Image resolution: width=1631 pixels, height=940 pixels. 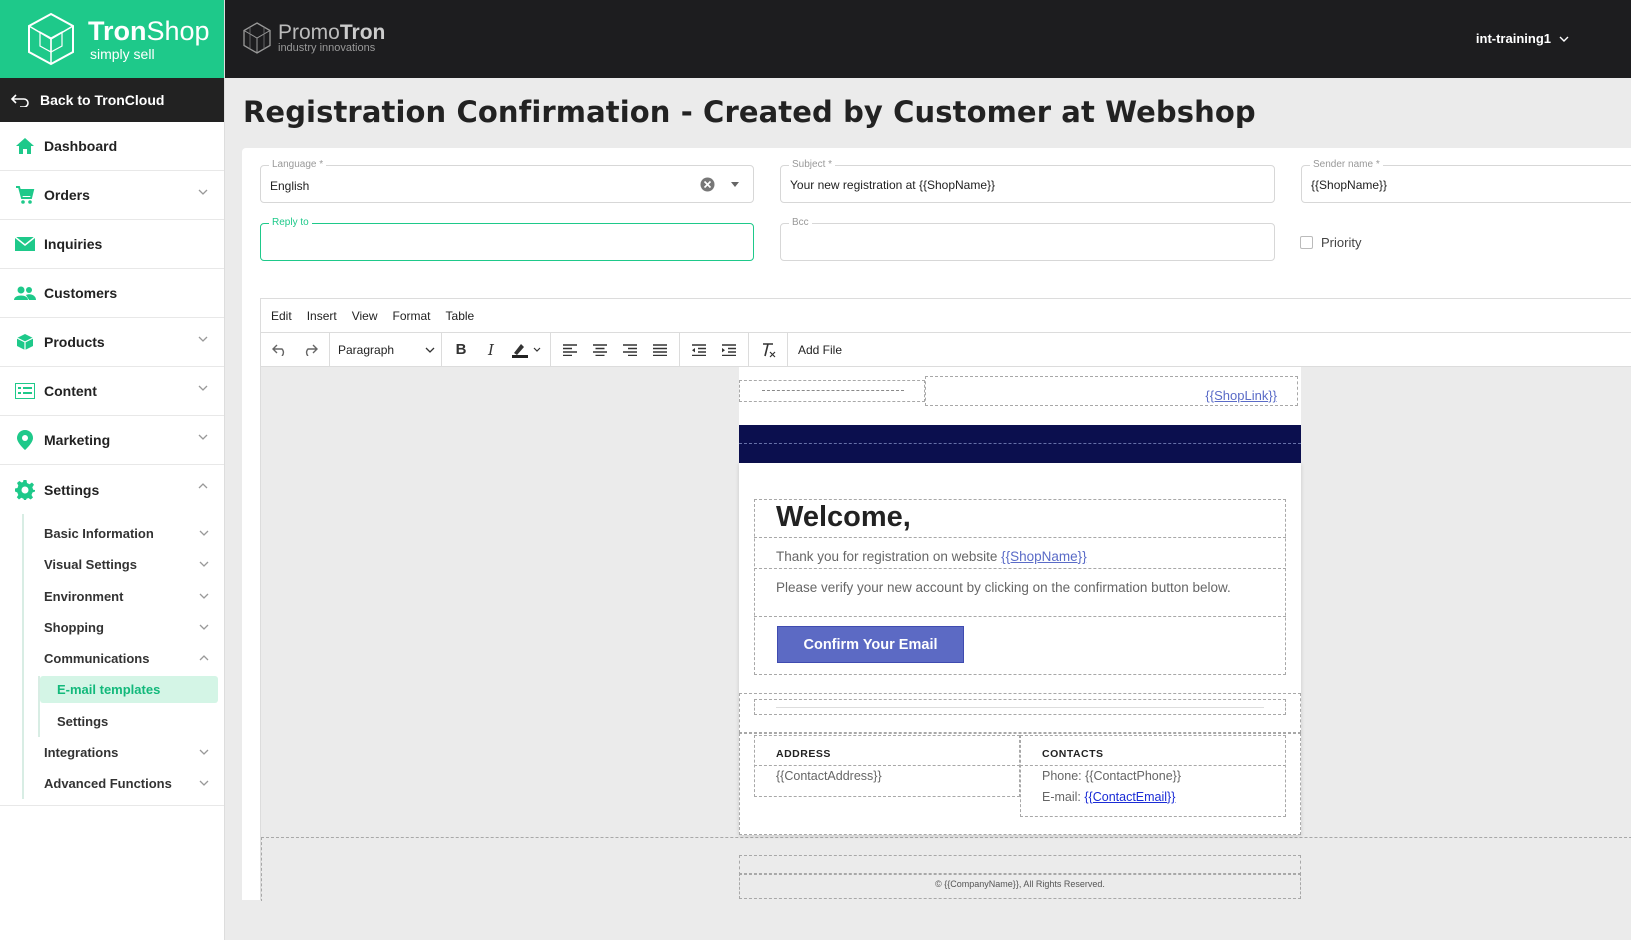 I want to click on sidebar-item-label: Products, so click(x=74, y=342).